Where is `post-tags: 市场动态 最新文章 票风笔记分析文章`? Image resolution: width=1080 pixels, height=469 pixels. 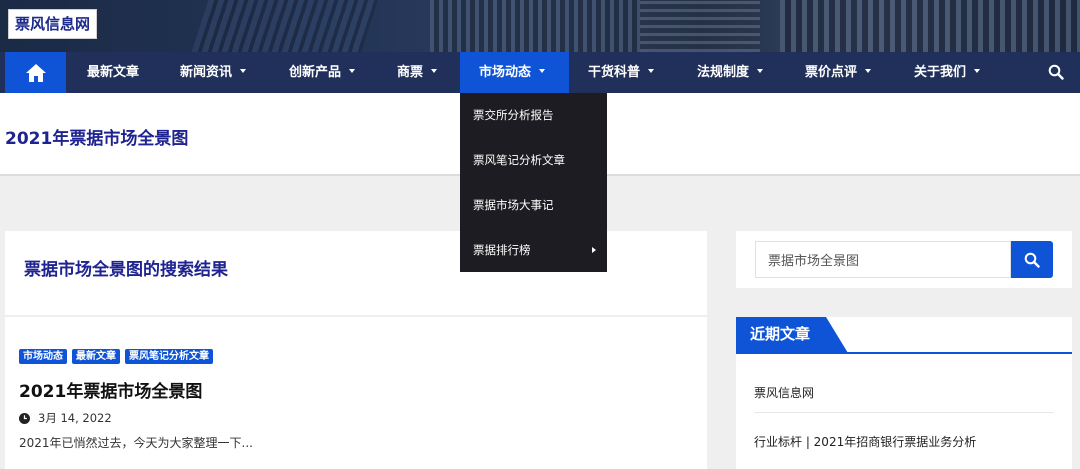 post-tags: 市场动态 最新文章 票风笔记分析文章 is located at coordinates (116, 356).